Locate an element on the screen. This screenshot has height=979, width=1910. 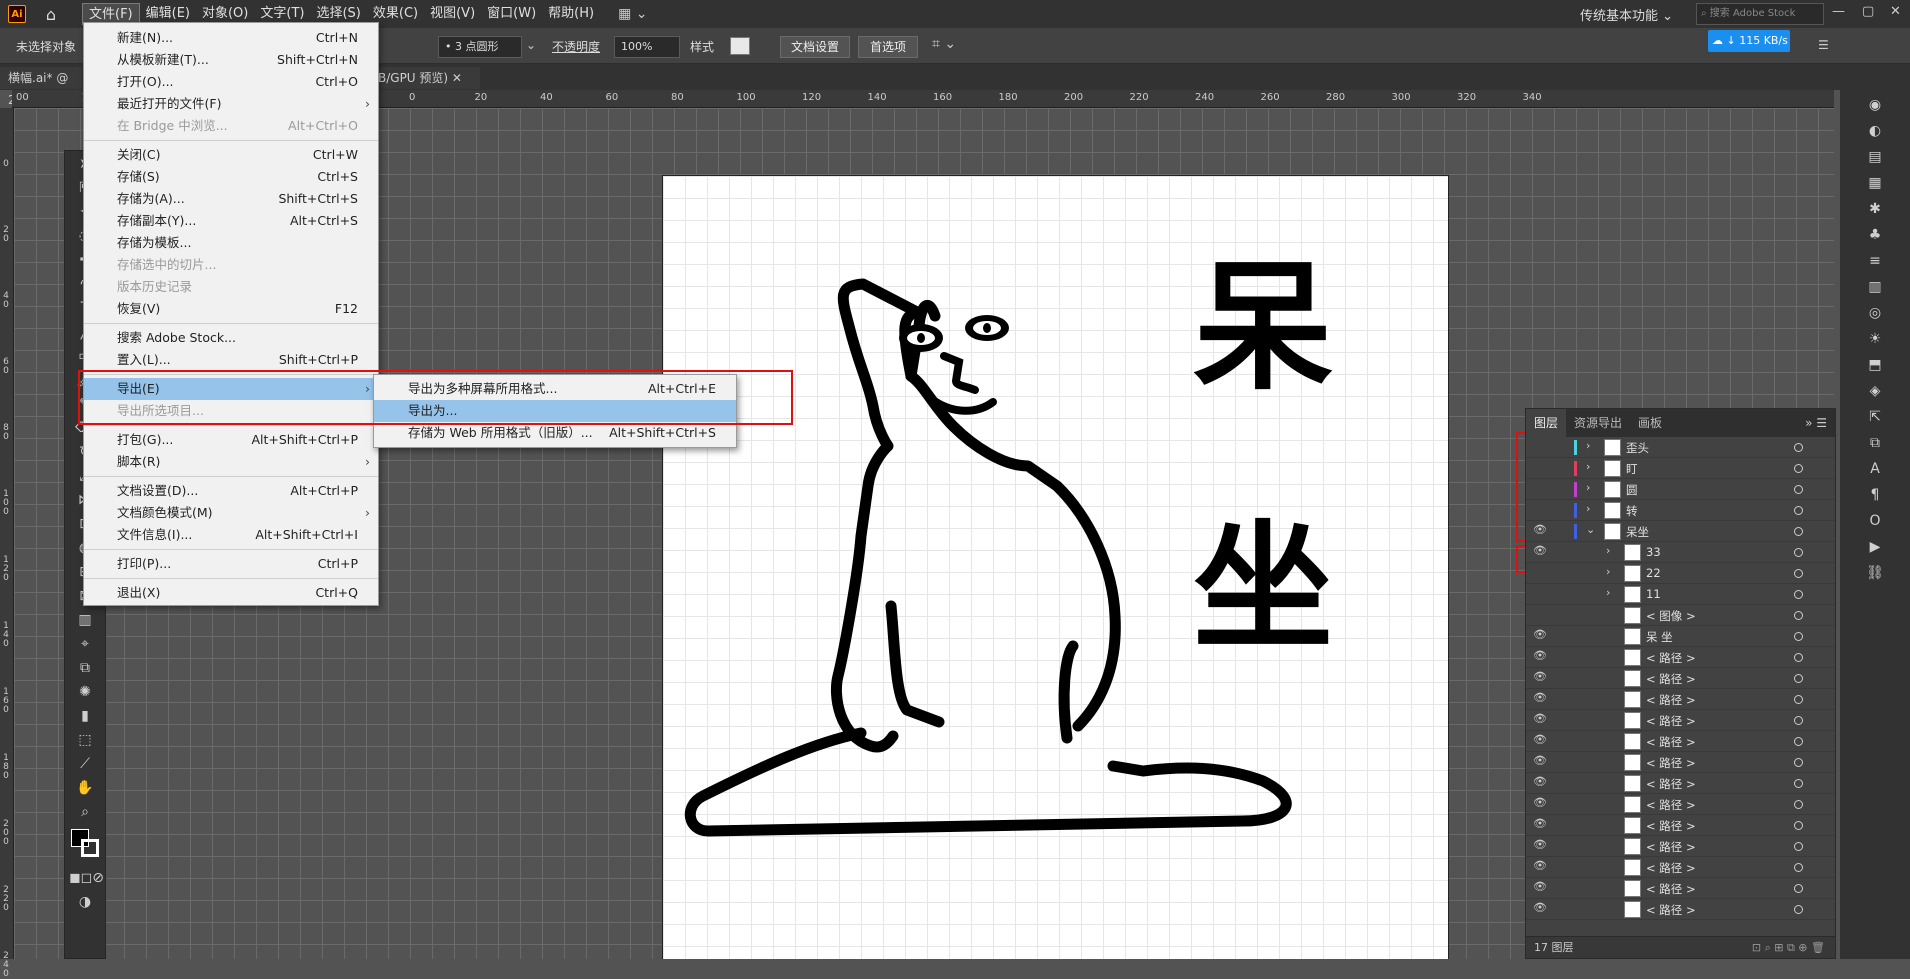
layer-row: › 22 is located at coordinates (1680, 573).